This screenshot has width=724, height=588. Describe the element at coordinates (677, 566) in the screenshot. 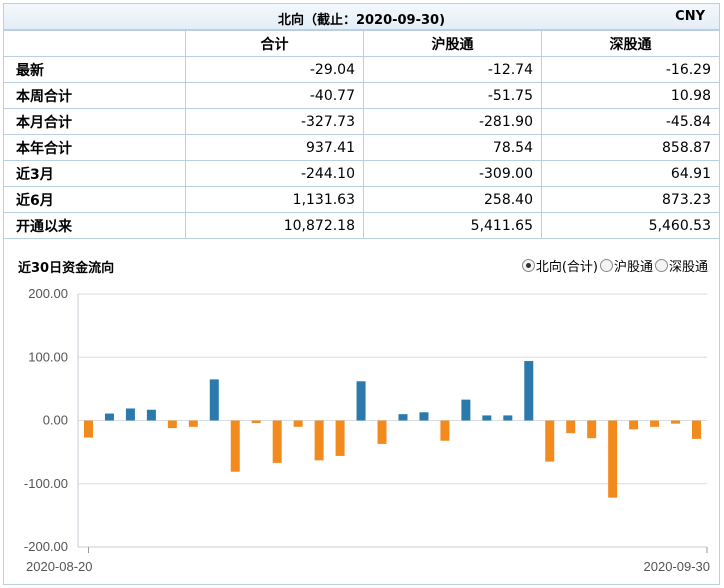

I see `x-tick-label-end: 2020-09-30` at that location.